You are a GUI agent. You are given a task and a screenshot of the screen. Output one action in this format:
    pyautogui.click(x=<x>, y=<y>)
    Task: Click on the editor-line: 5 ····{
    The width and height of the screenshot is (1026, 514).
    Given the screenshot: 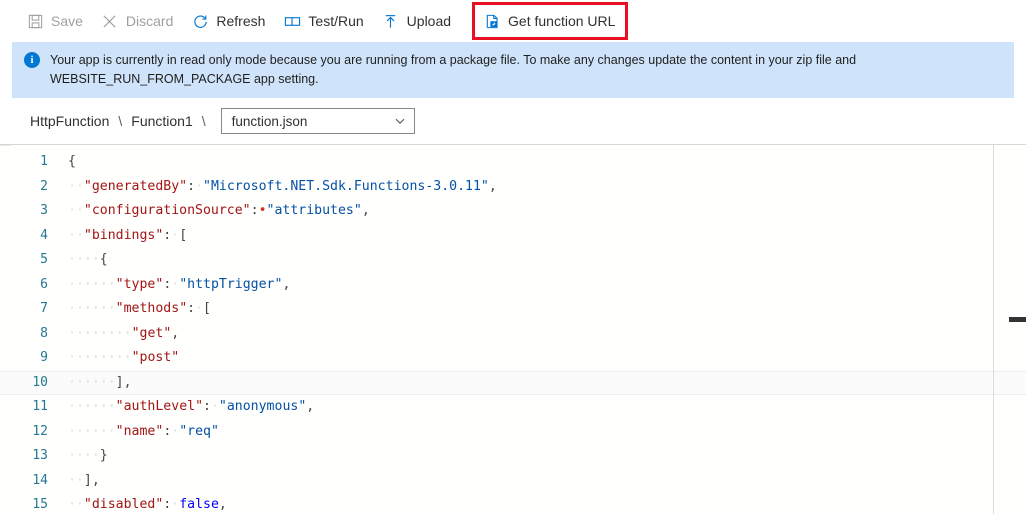 What is the action you would take?
    pyautogui.click(x=513, y=260)
    